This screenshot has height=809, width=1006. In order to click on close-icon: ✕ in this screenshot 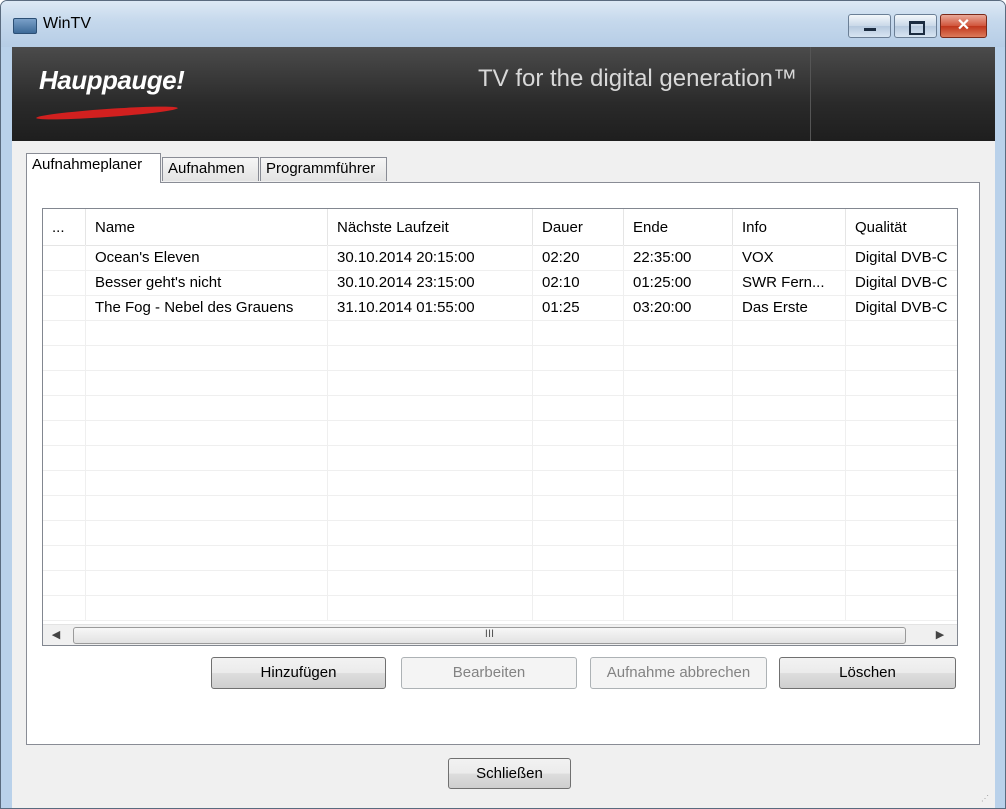, I will do `click(963, 25)`.